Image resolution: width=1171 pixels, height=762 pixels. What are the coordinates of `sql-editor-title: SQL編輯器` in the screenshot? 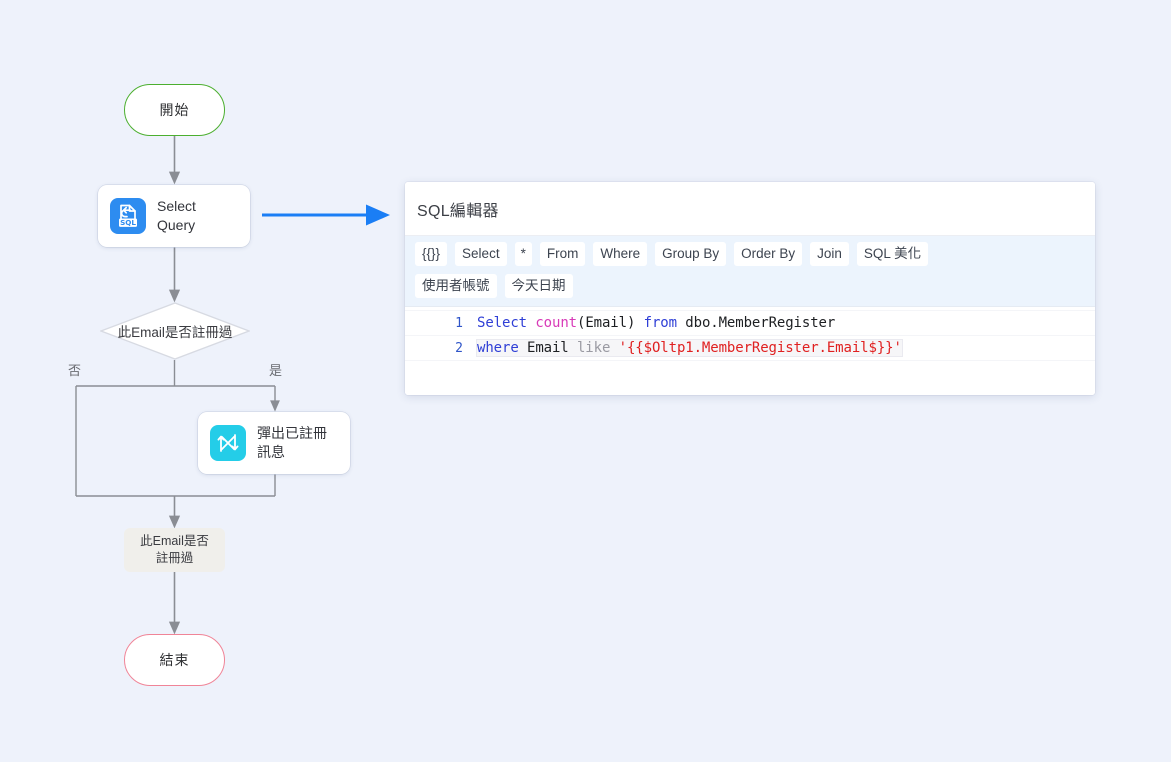 It's located at (458, 211).